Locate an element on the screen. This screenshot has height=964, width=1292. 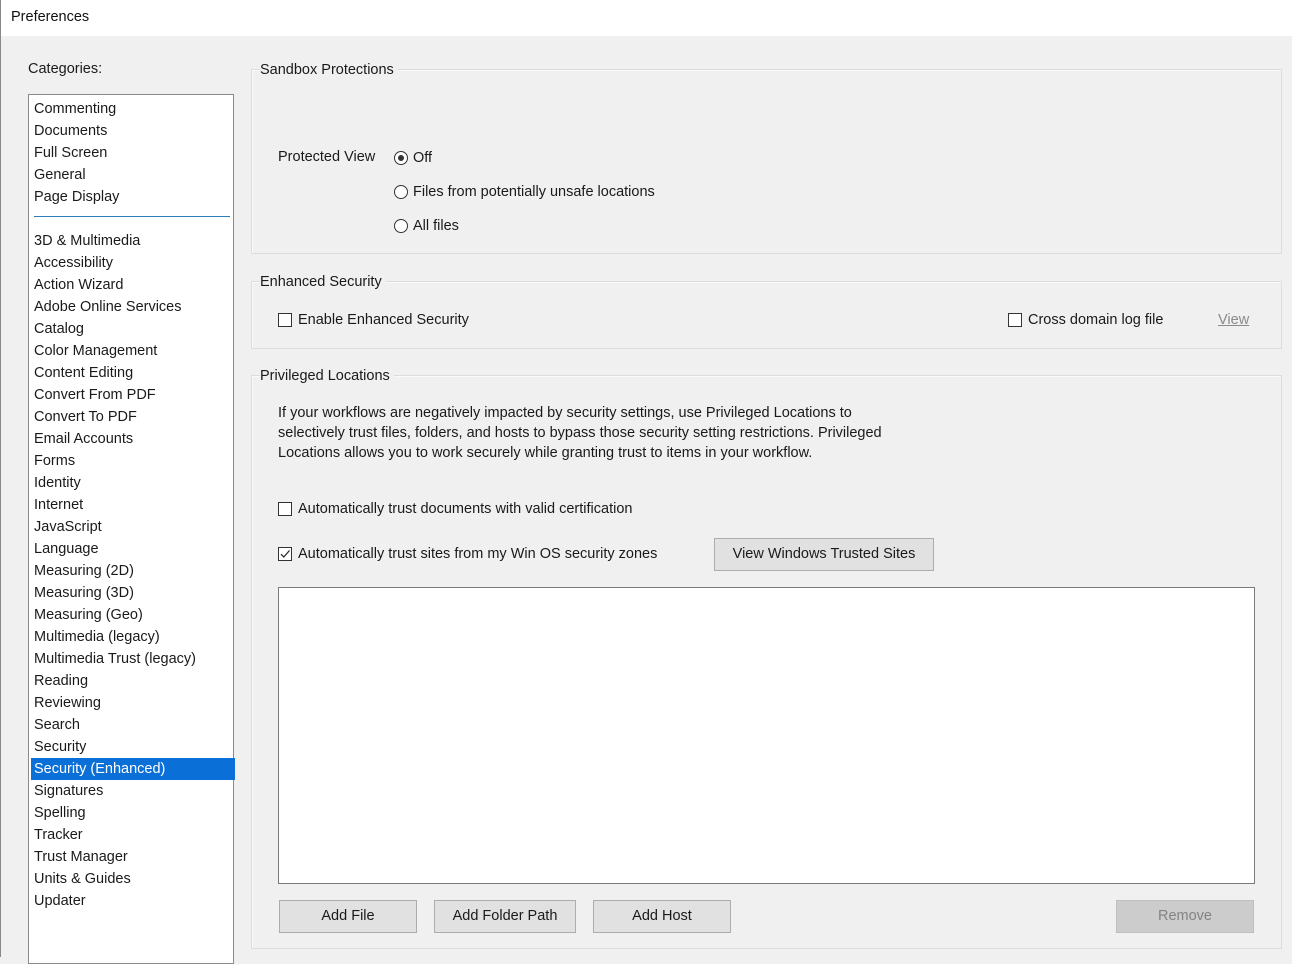
category-item: Reading is located at coordinates (133, 681).